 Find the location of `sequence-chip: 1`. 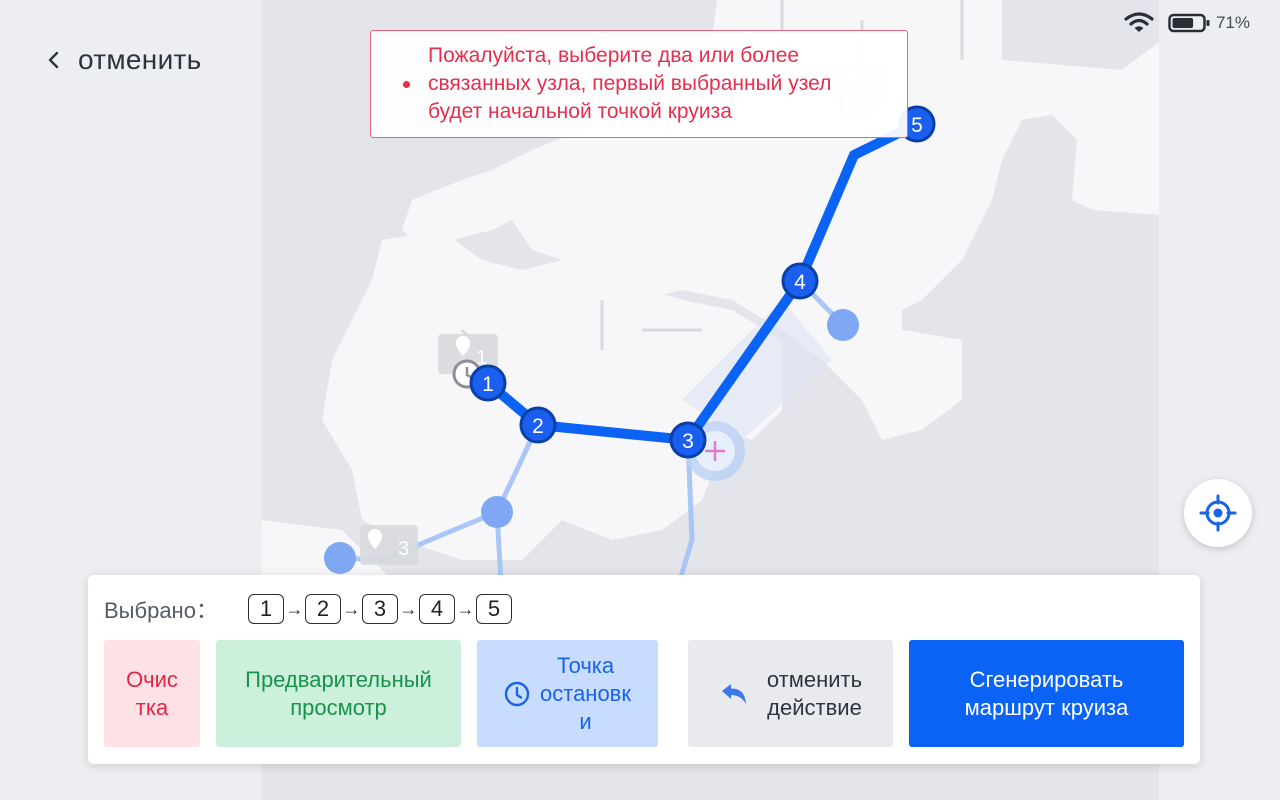

sequence-chip: 1 is located at coordinates (265, 609).